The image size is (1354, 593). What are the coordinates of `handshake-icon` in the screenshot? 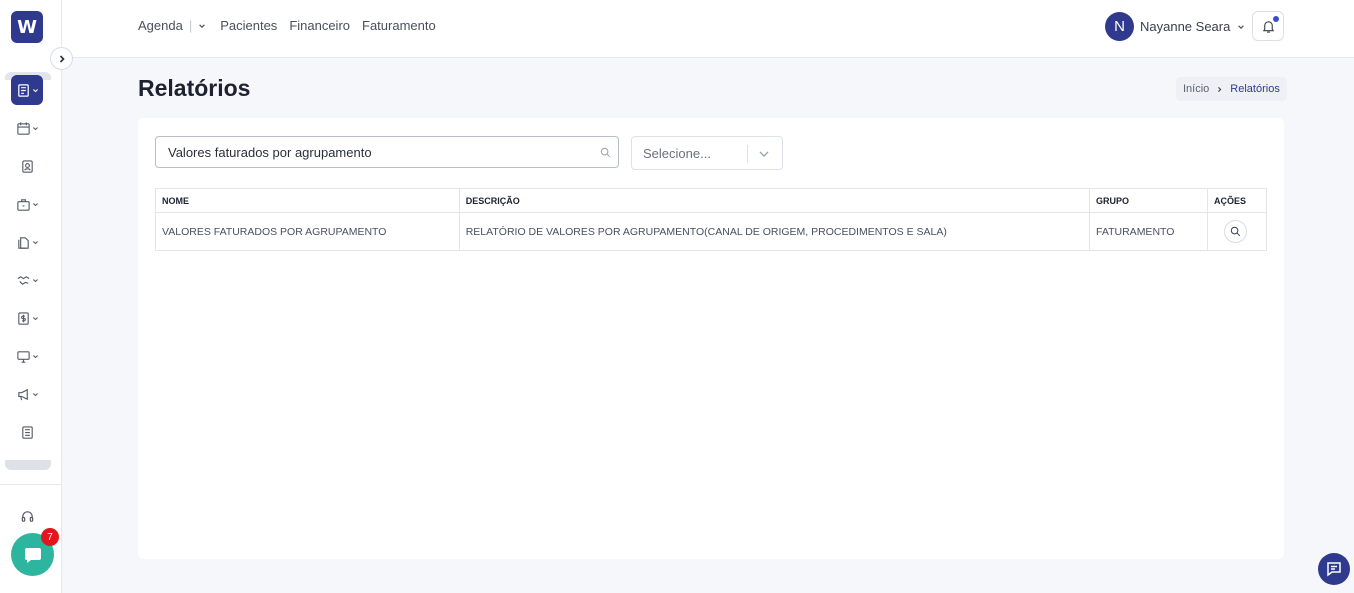 It's located at (23, 280).